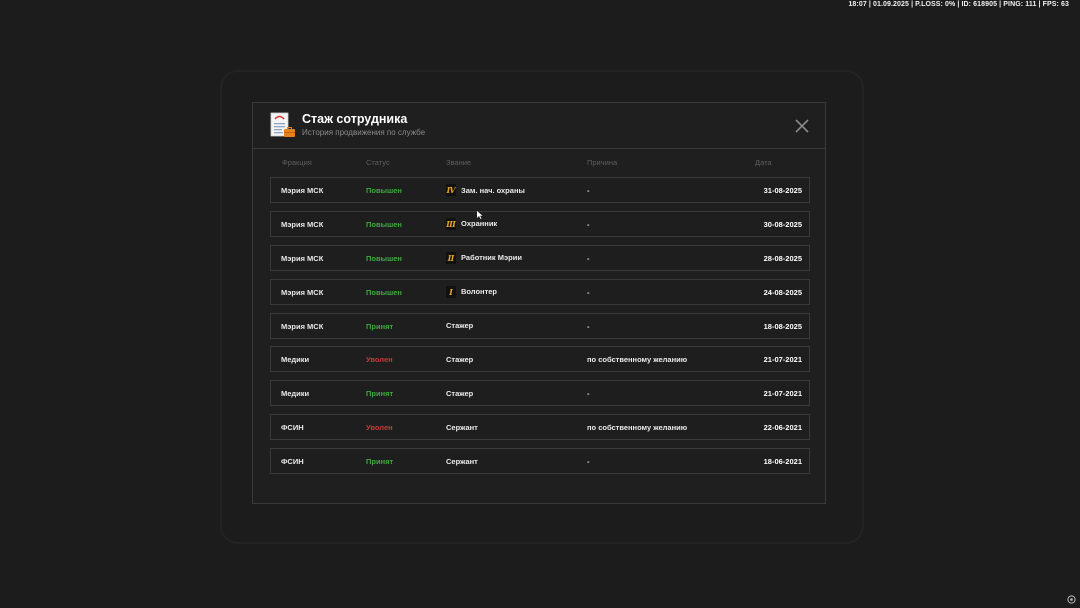 The height and width of the screenshot is (608, 1080). What do you see at coordinates (782, 428) in the screenshot?
I see `row-date: 22-06-2021` at bounding box center [782, 428].